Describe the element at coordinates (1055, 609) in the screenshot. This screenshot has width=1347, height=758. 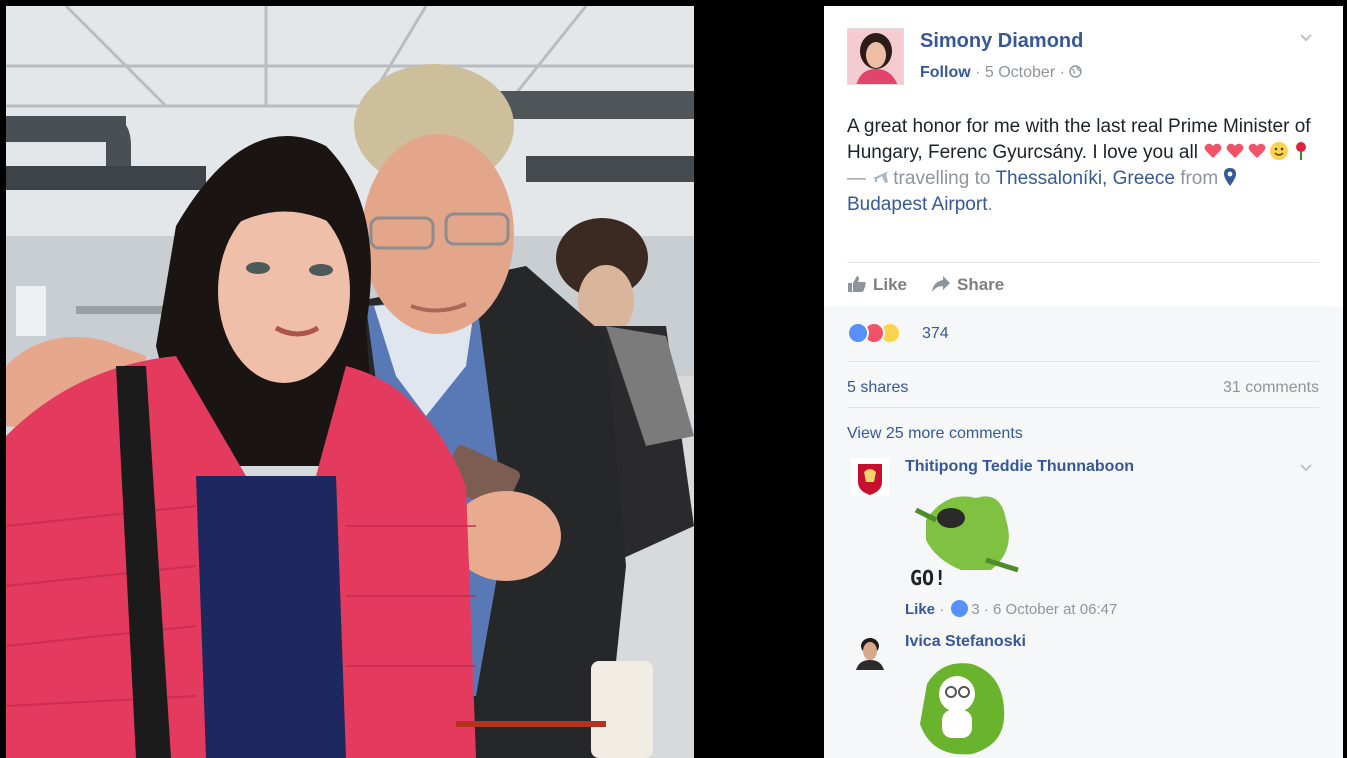
I see `comment-timestamp: 6 October at 06:47` at that location.